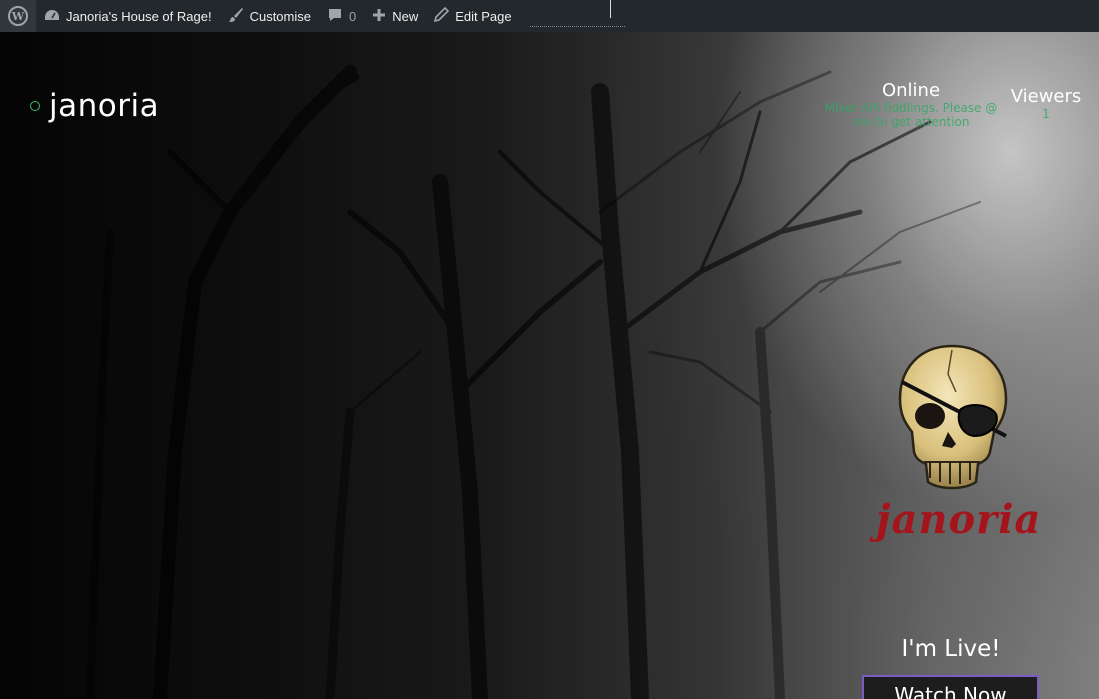  I want to click on comments-link: 0, so click(341, 16).